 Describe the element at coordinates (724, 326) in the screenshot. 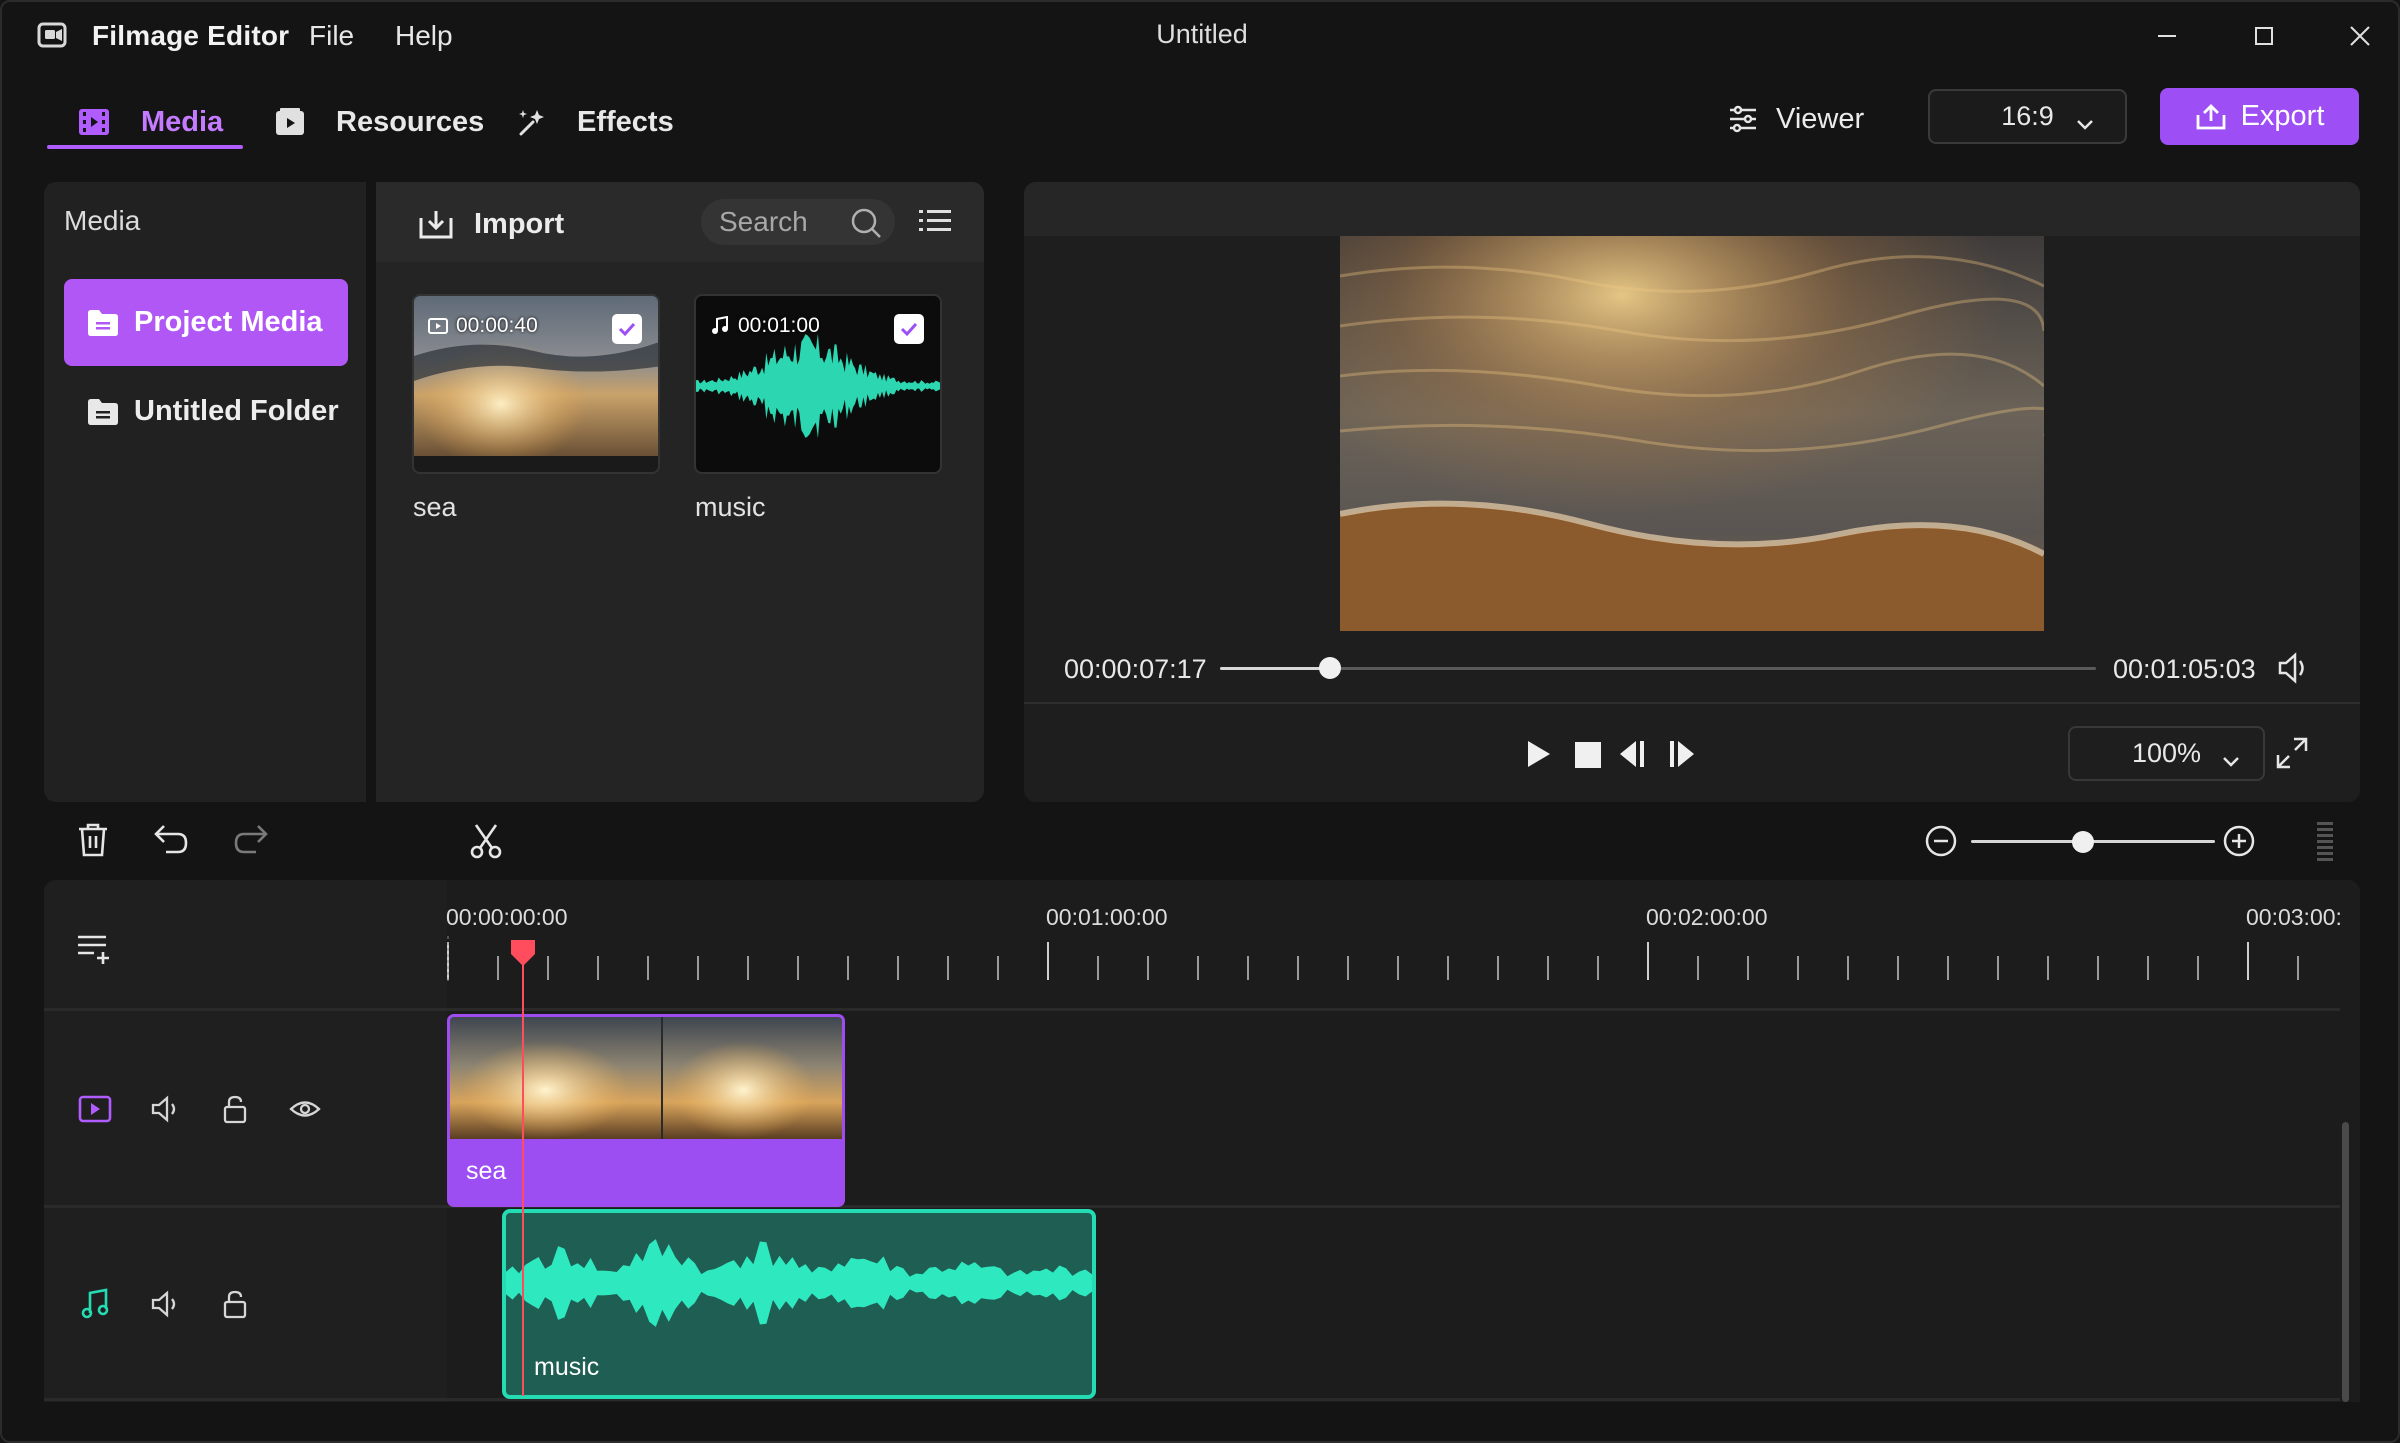

I see `music-note-icon` at that location.